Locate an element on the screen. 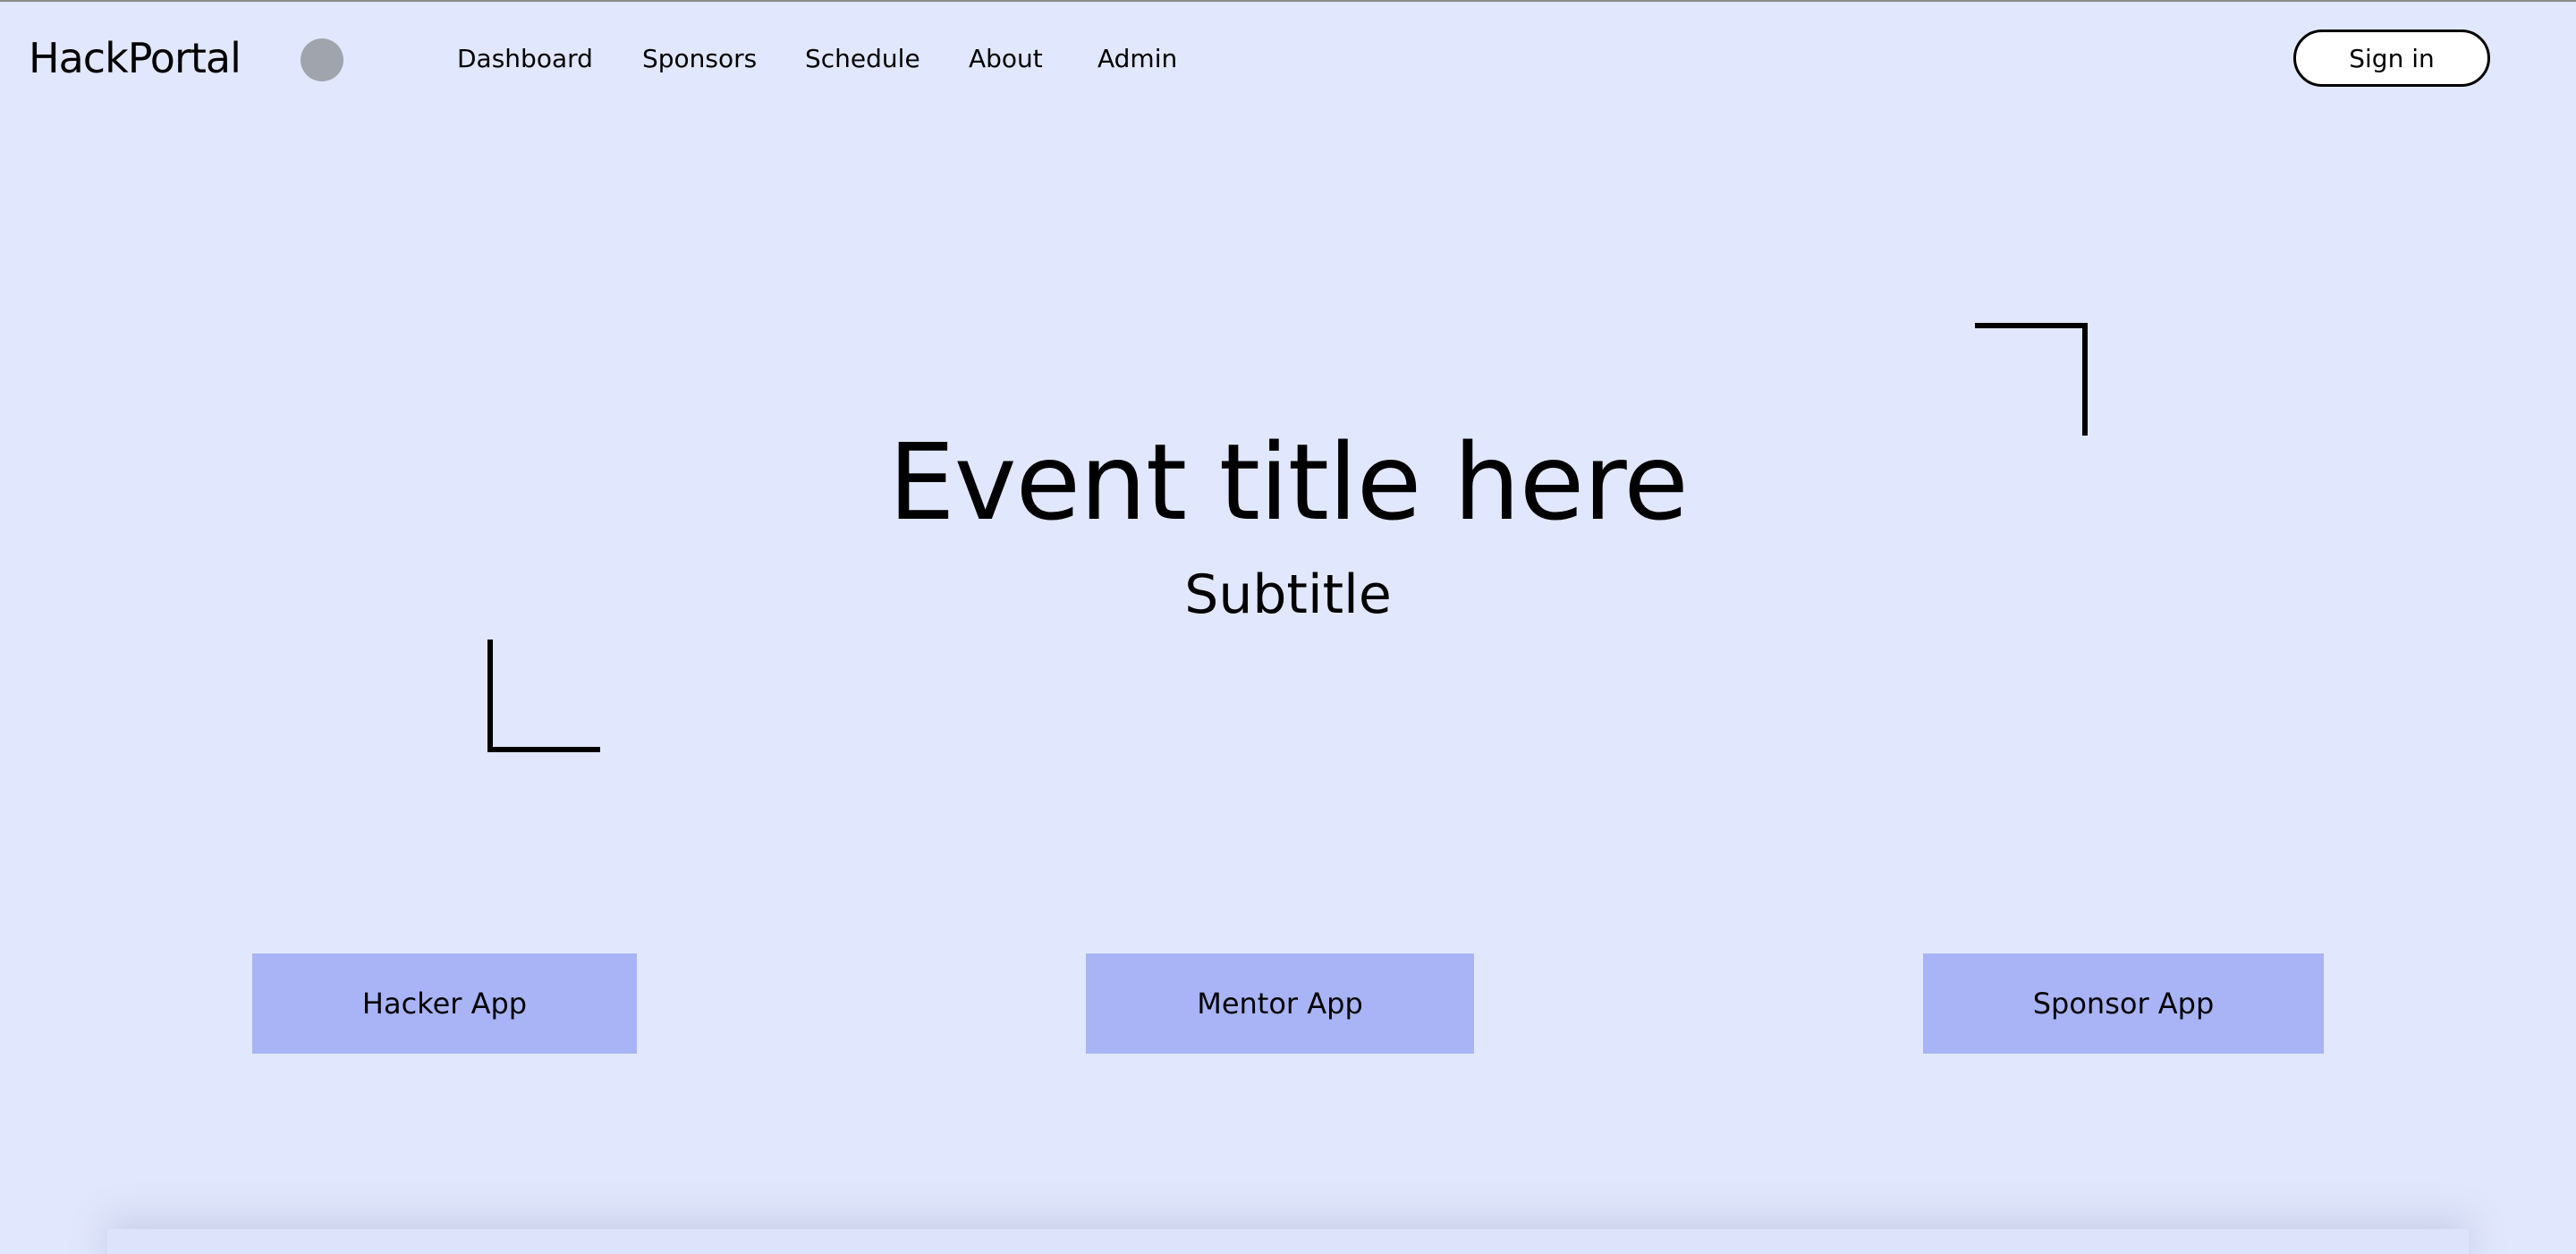 The height and width of the screenshot is (1254, 2576). nav-admin: Admin is located at coordinates (1137, 59).